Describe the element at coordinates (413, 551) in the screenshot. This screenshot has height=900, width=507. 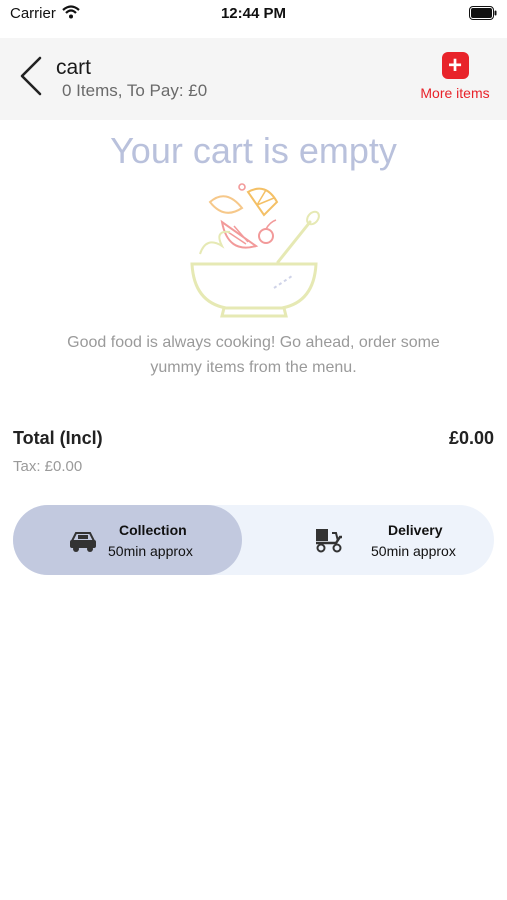
I see `delivery-time: 50min approx` at that location.